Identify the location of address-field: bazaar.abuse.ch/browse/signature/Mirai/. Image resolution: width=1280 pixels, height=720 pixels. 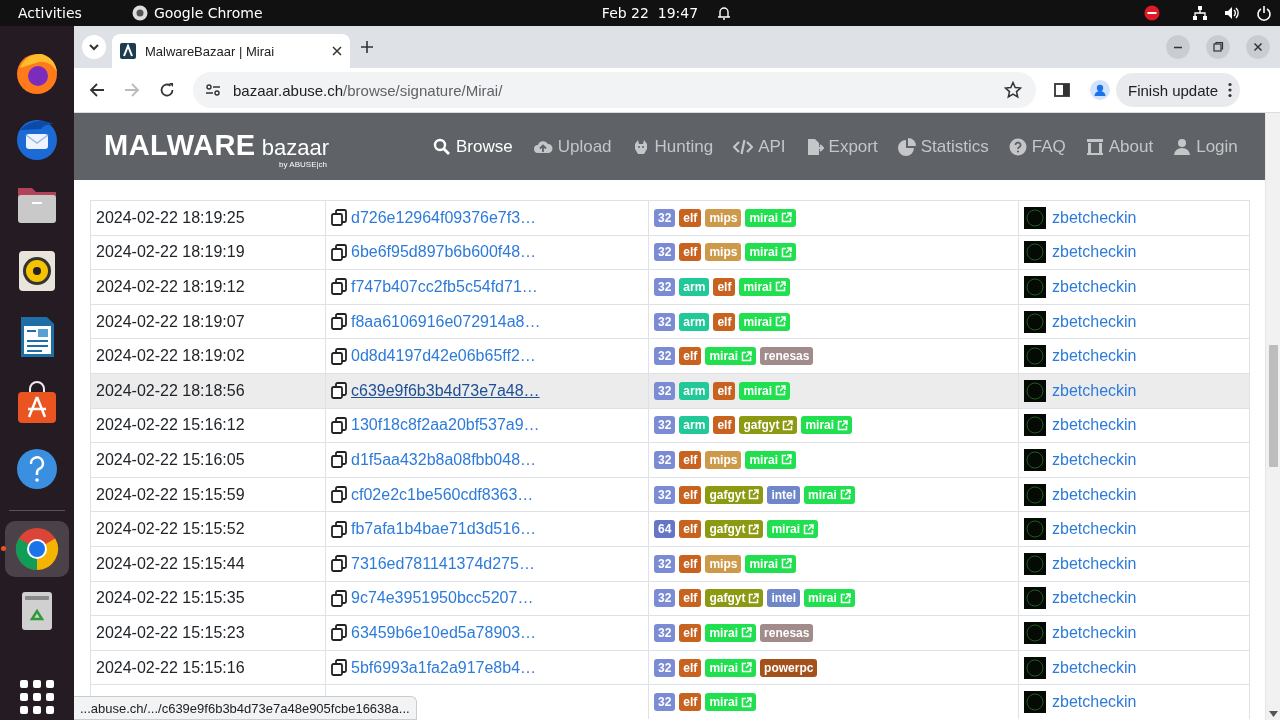
(614, 90).